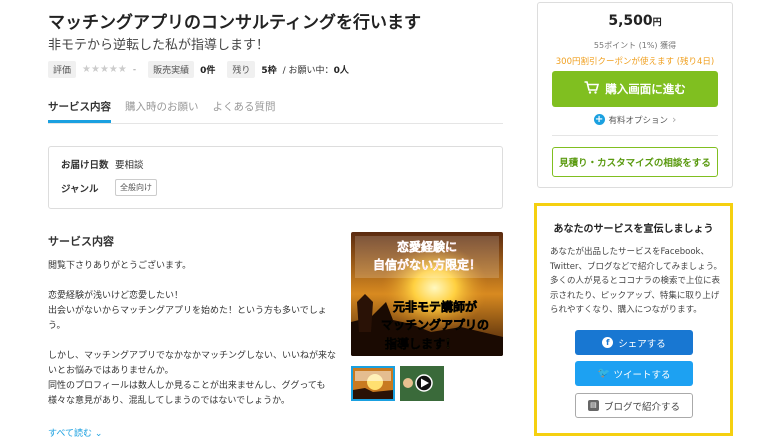 Image resolution: width=780 pixels, height=446 pixels. I want to click on delivery-row: お届け日数 要相談, so click(102, 164).